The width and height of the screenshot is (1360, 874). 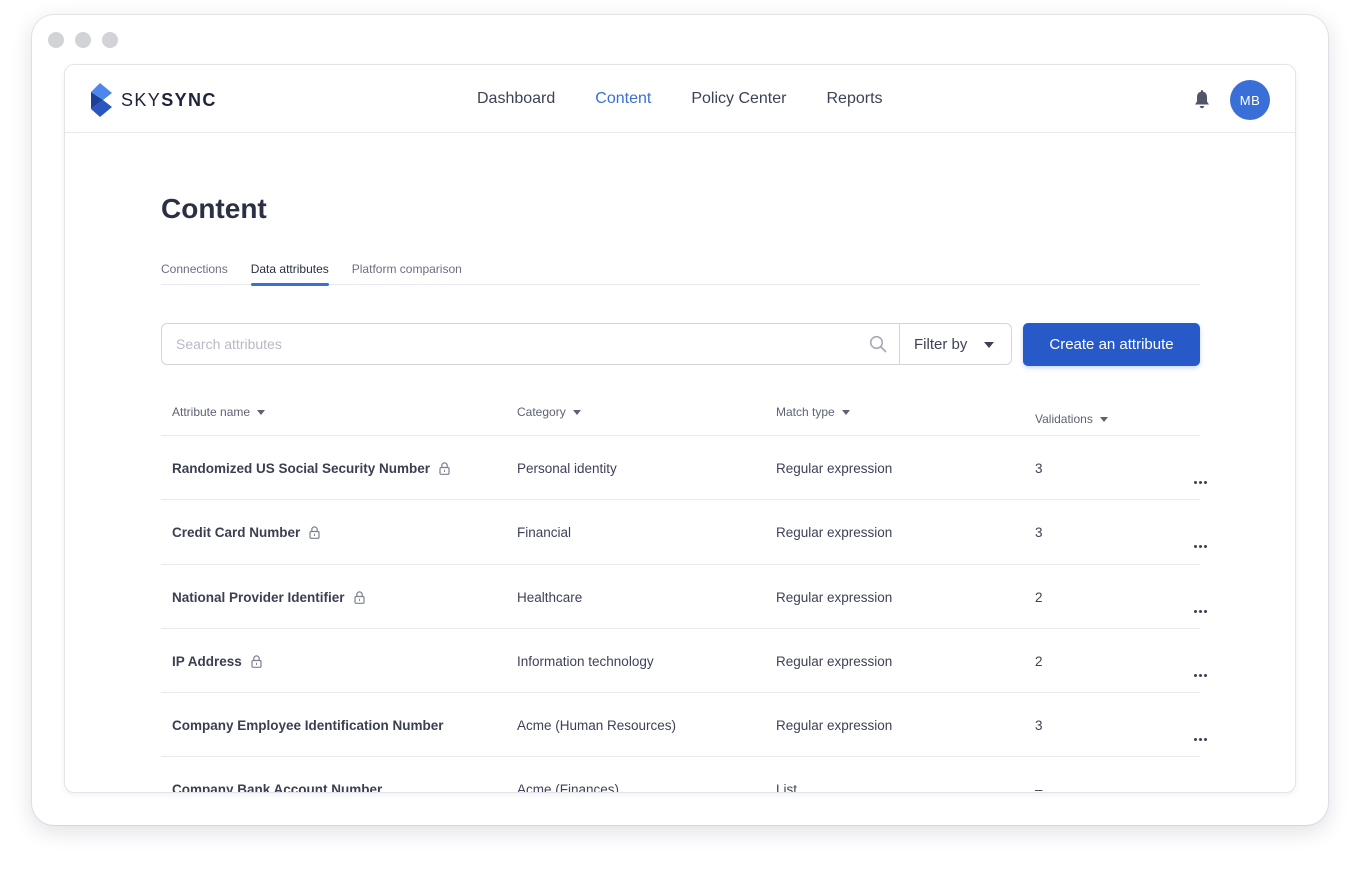 I want to click on nav-reports: Reports, so click(x=854, y=99).